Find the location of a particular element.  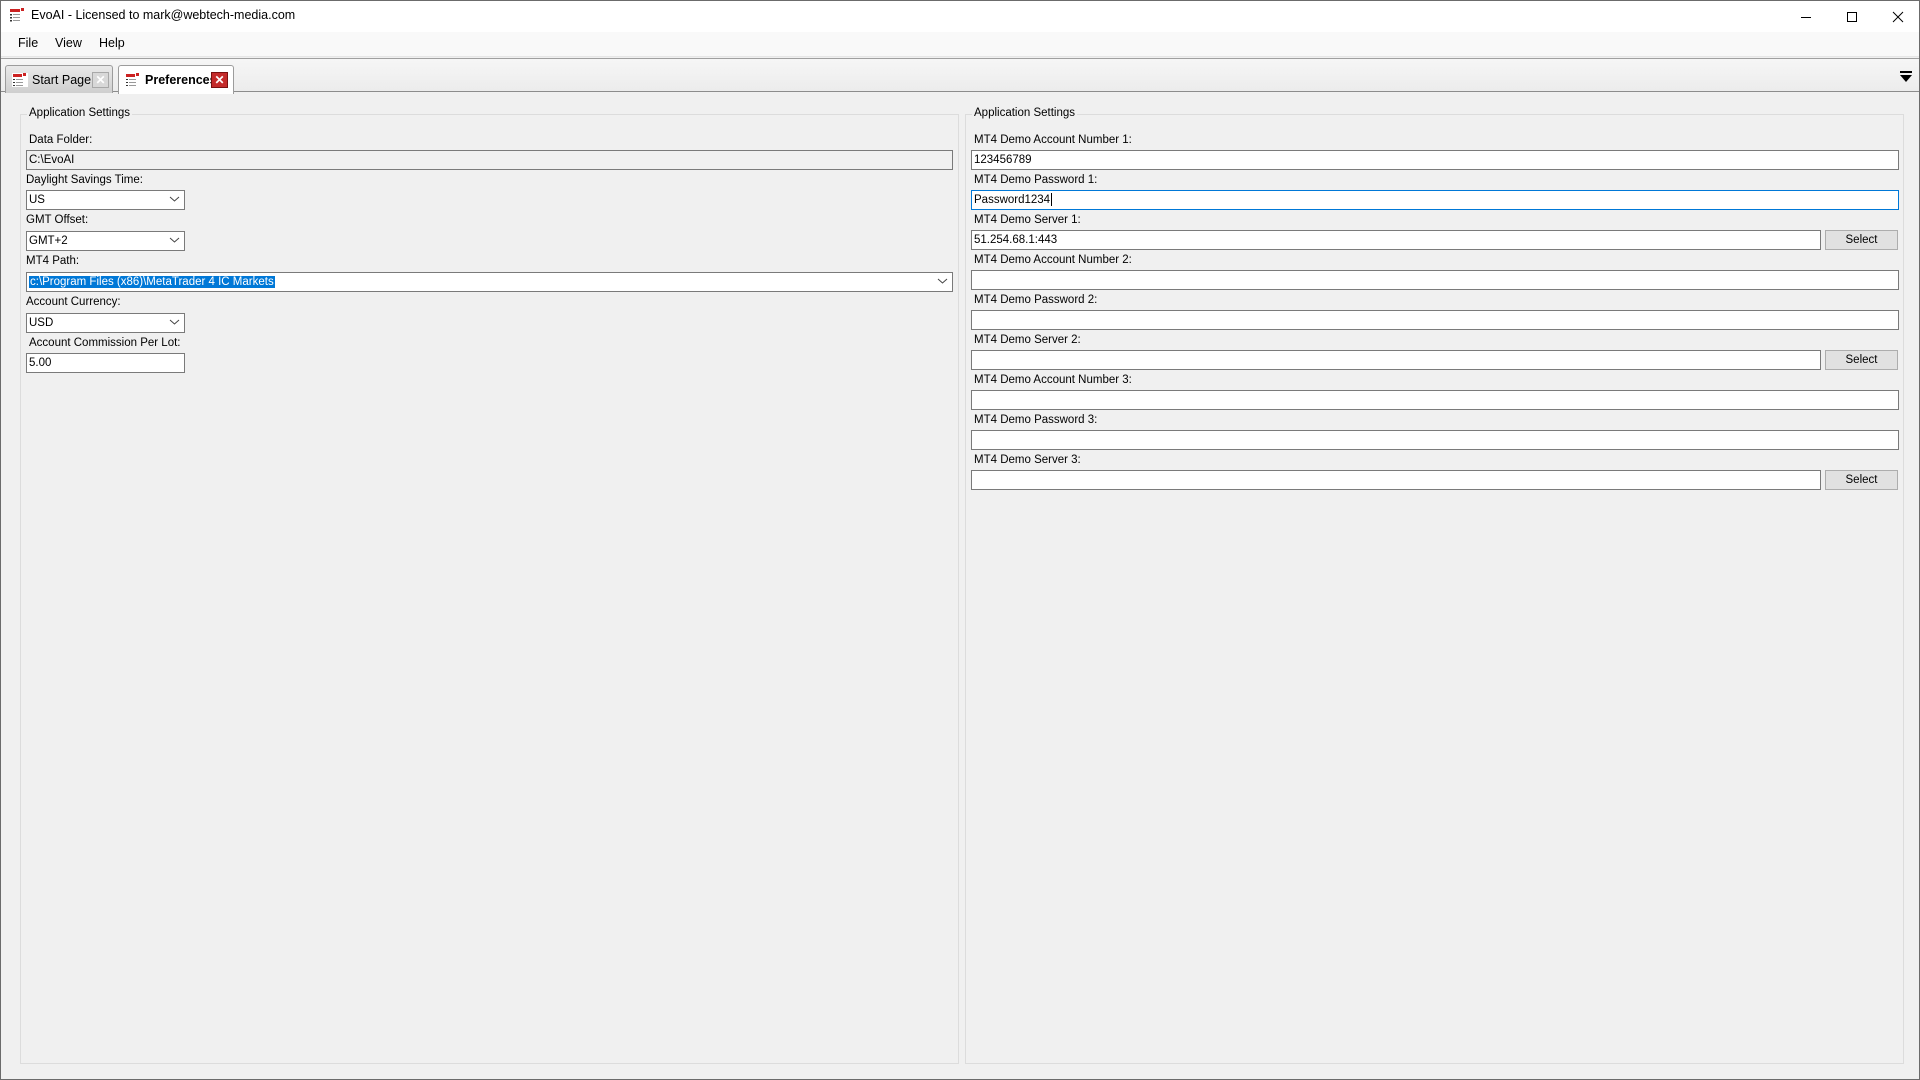

demo-password-3-label: MT4 Demo Password 3: is located at coordinates (1036, 420).